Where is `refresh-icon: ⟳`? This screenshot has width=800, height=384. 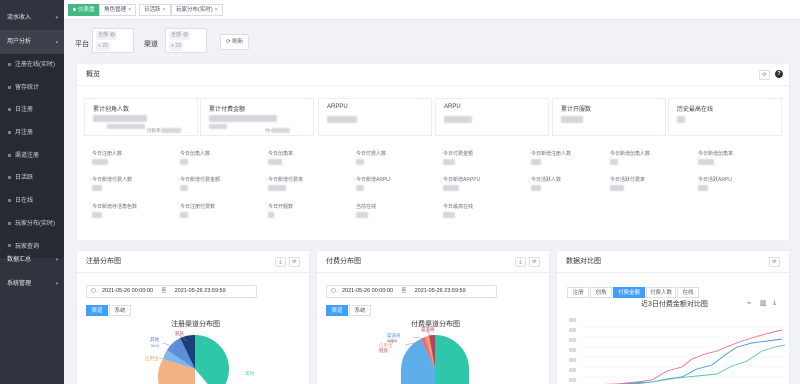 refresh-icon: ⟳ is located at coordinates (764, 75).